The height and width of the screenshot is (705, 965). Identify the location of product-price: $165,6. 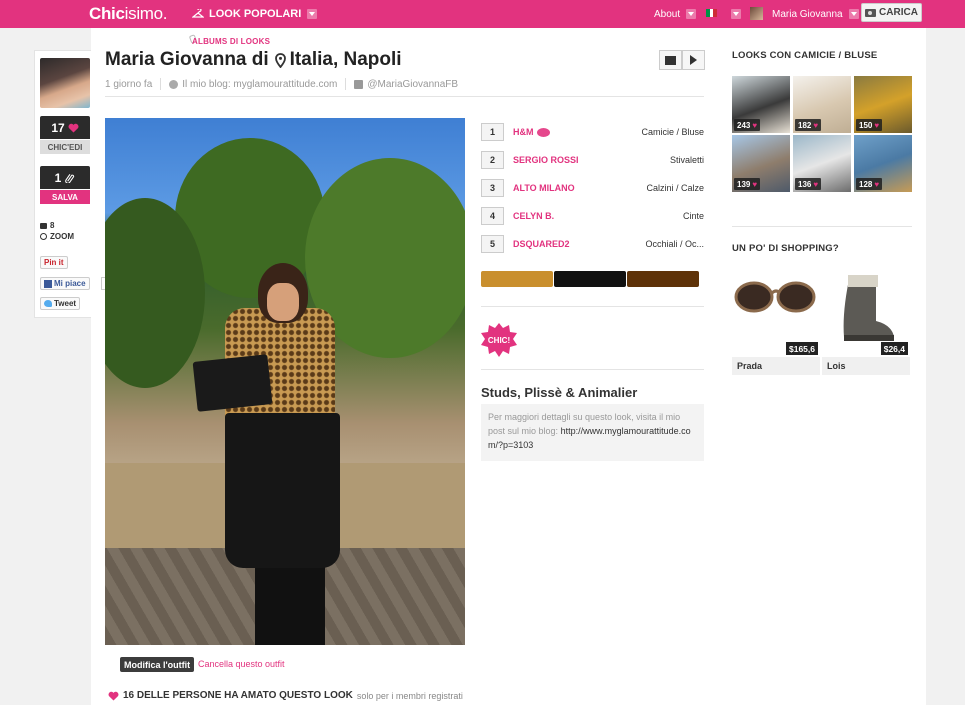
(802, 348).